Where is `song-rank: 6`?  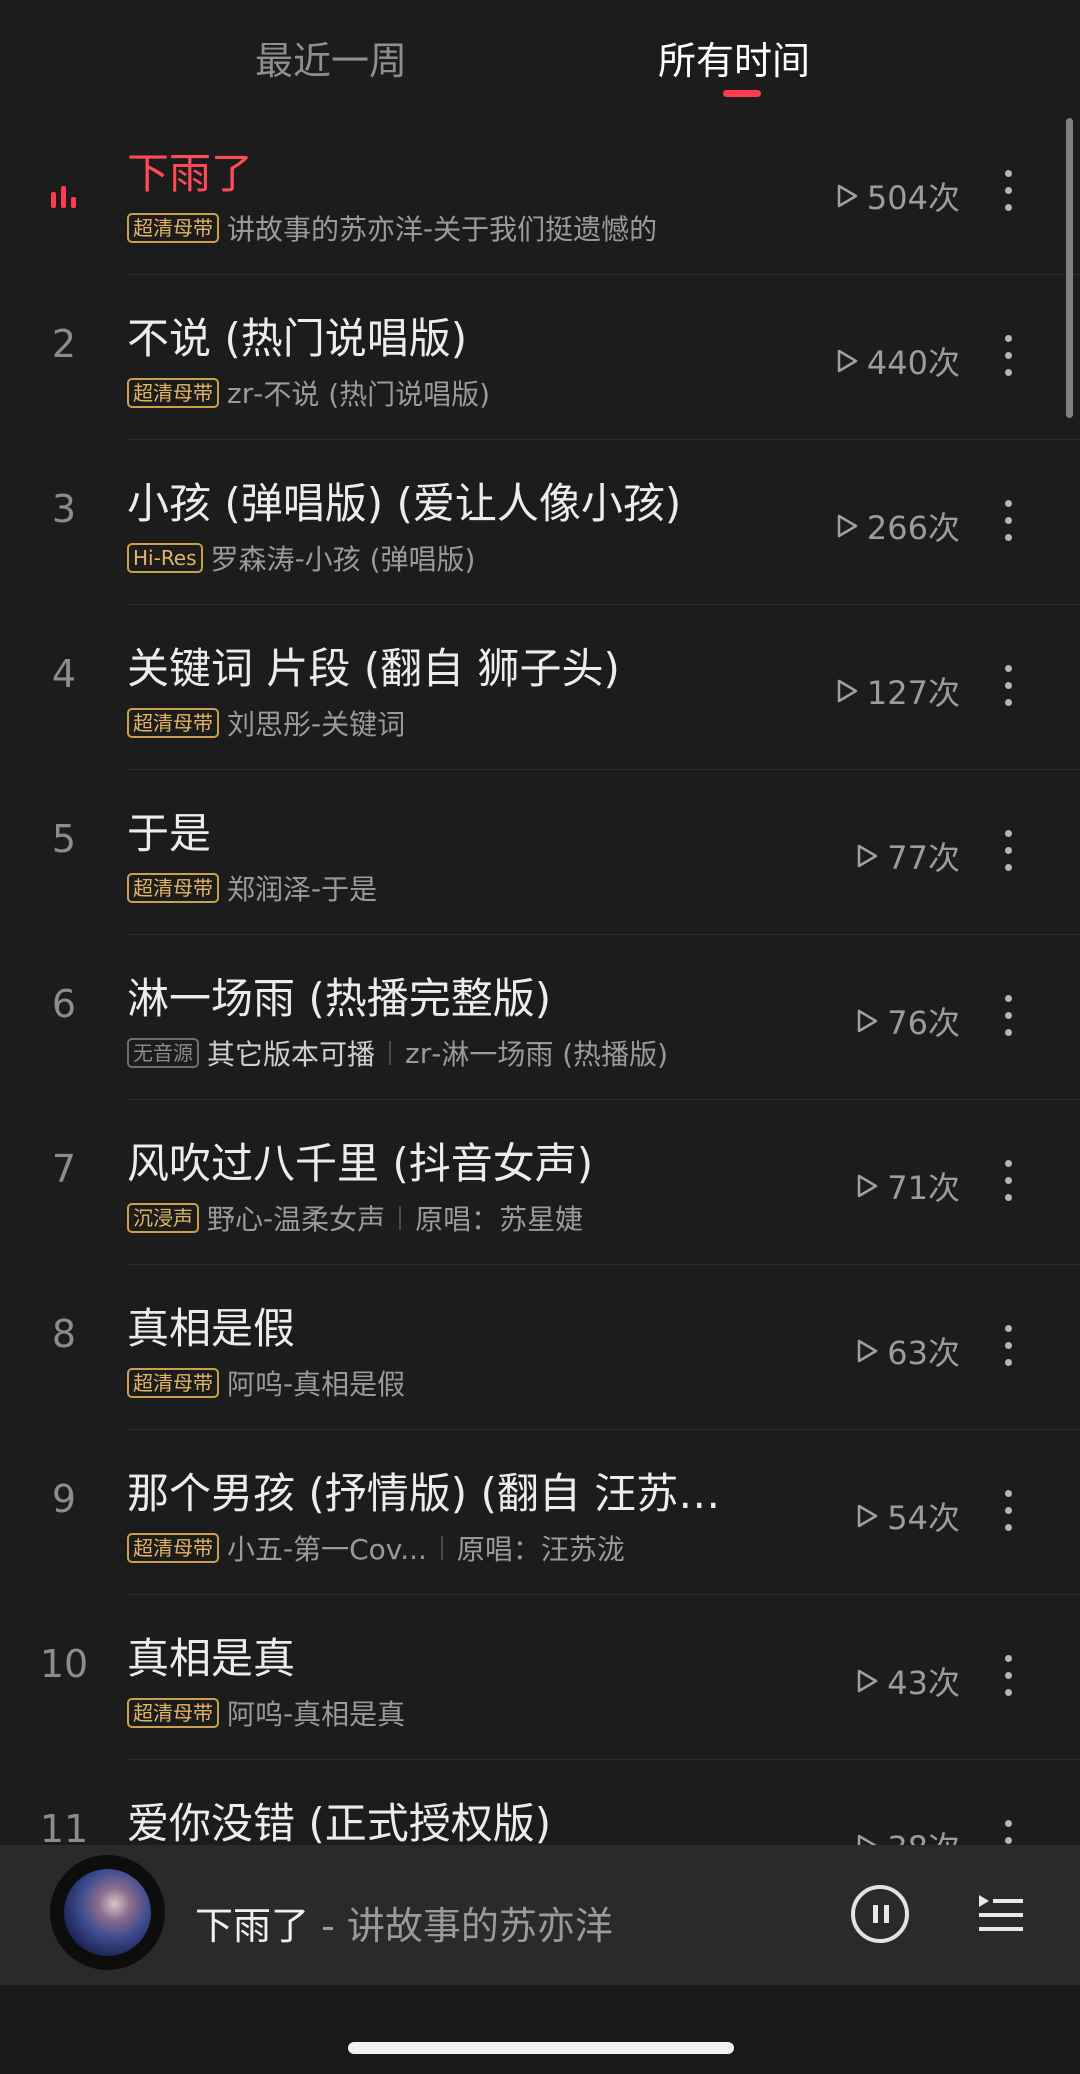 song-rank: 6 is located at coordinates (64, 1004).